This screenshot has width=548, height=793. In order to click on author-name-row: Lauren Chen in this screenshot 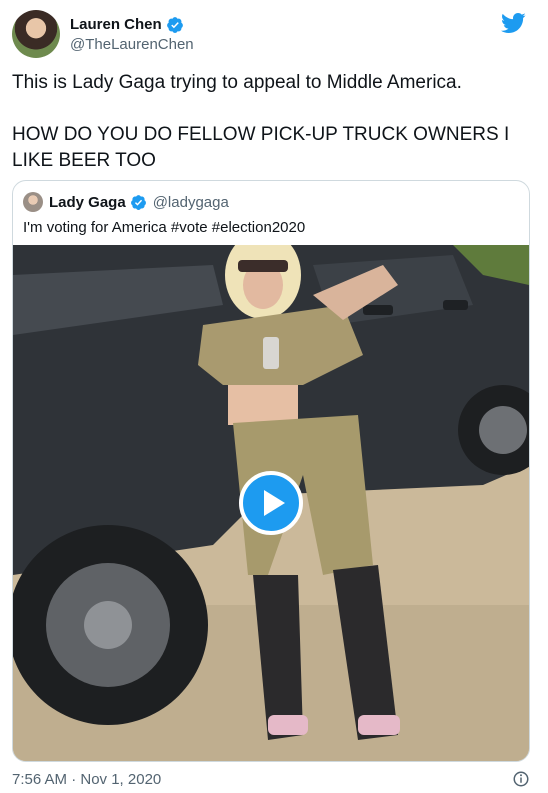, I will do `click(132, 25)`.